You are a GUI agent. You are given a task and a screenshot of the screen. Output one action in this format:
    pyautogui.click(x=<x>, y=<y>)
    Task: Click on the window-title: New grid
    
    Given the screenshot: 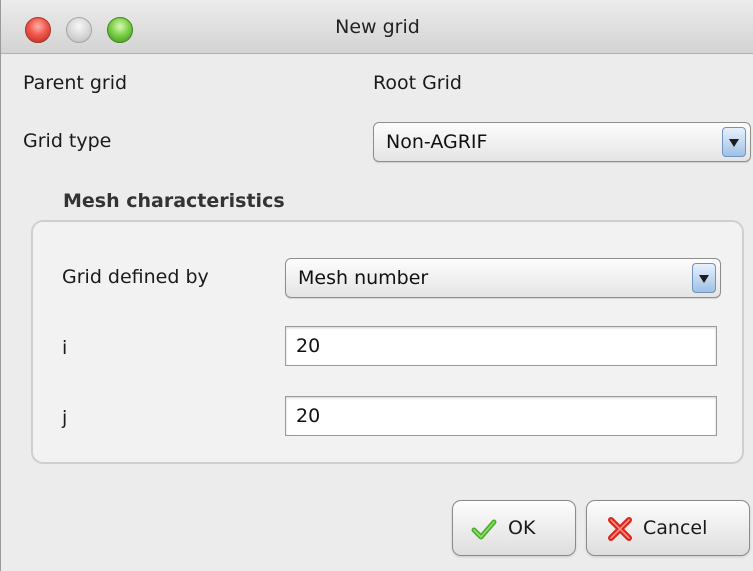 What is the action you would take?
    pyautogui.click(x=377, y=27)
    